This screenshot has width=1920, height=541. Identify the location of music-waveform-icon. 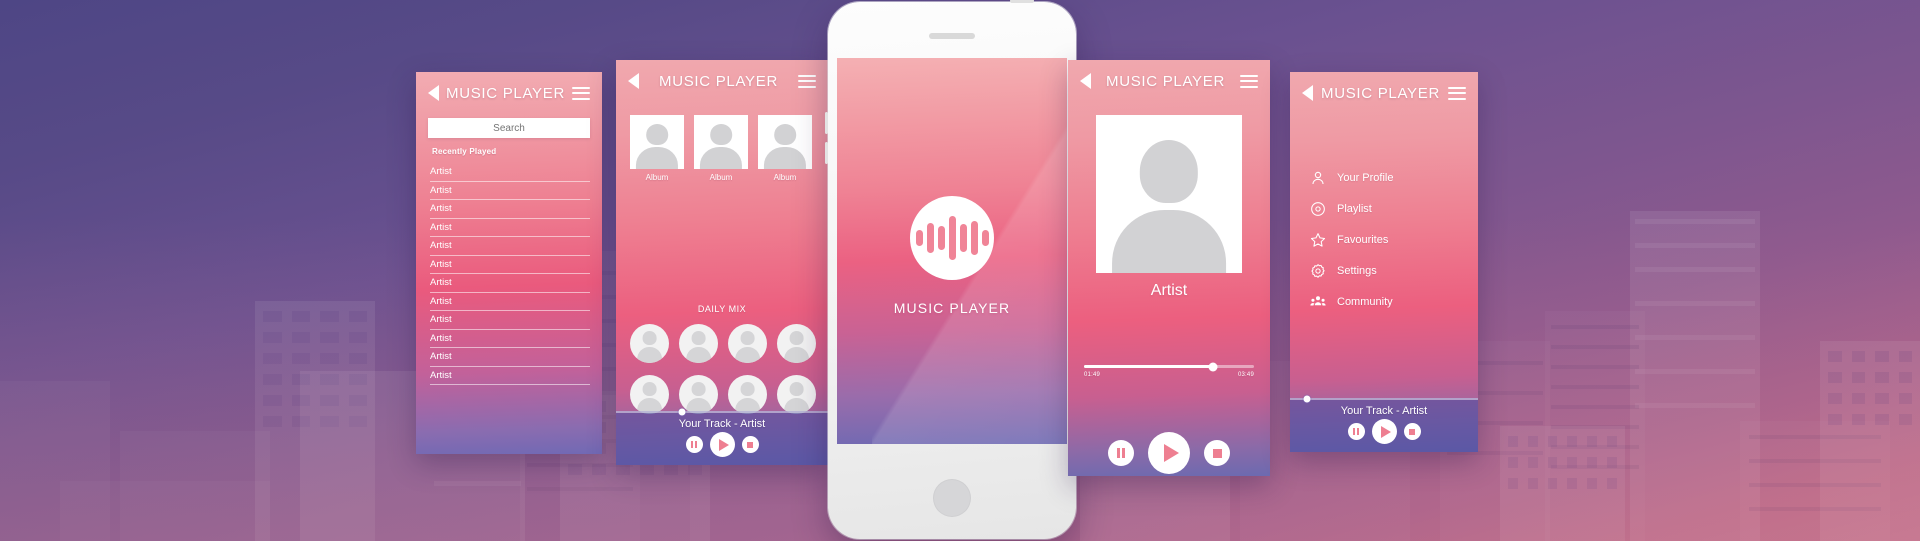
(952, 238).